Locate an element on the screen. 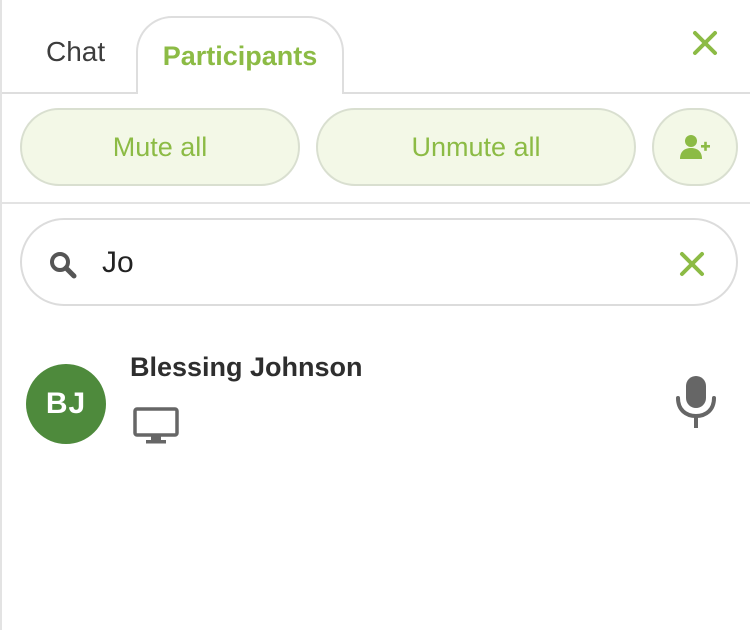 The height and width of the screenshot is (630, 750). tab-chat: Chat is located at coordinates (75, 52).